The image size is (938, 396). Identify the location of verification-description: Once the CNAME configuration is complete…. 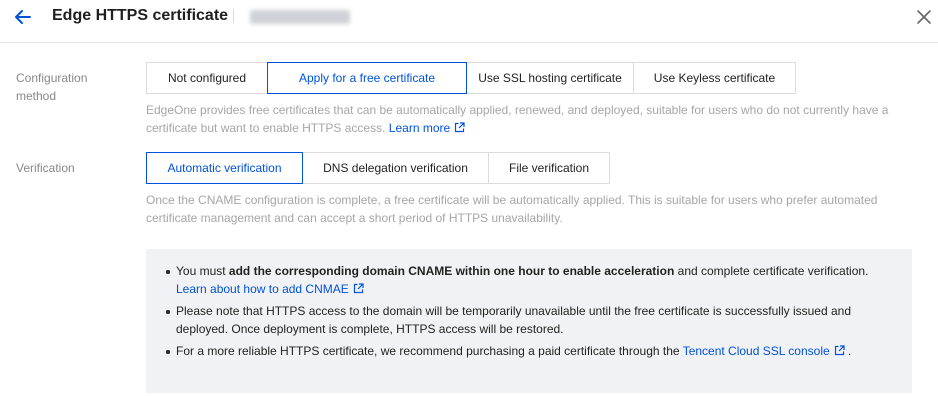
(512, 209).